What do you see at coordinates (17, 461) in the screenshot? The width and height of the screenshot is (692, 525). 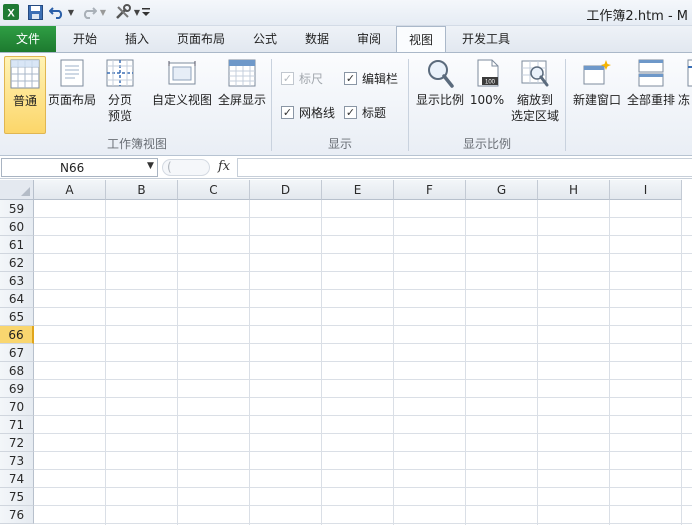 I see `row-header-73: 73` at bounding box center [17, 461].